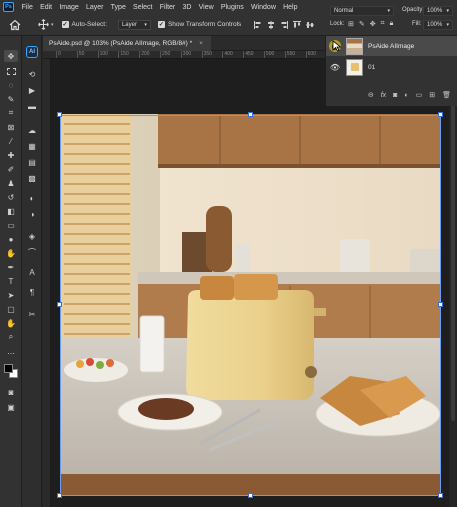 The image size is (457, 507). I want to click on color-swatches, so click(11, 371).